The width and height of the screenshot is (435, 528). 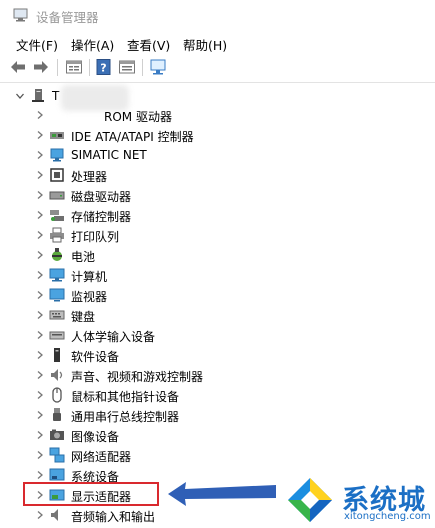 What do you see at coordinates (200, 155) in the screenshot?
I see `tree-item: SIMATIC NET` at bounding box center [200, 155].